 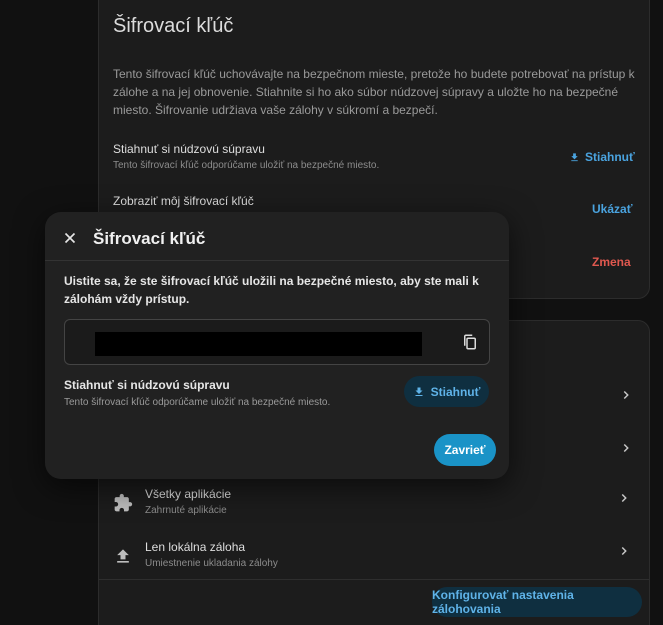 I want to click on dialog-download-label: Stiahnuť, so click(x=455, y=391).